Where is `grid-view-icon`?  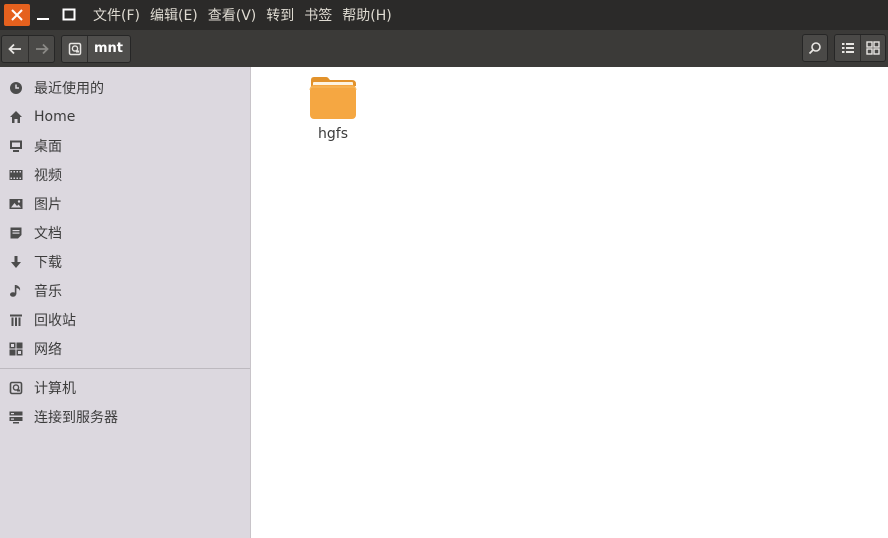 grid-view-icon is located at coordinates (873, 48).